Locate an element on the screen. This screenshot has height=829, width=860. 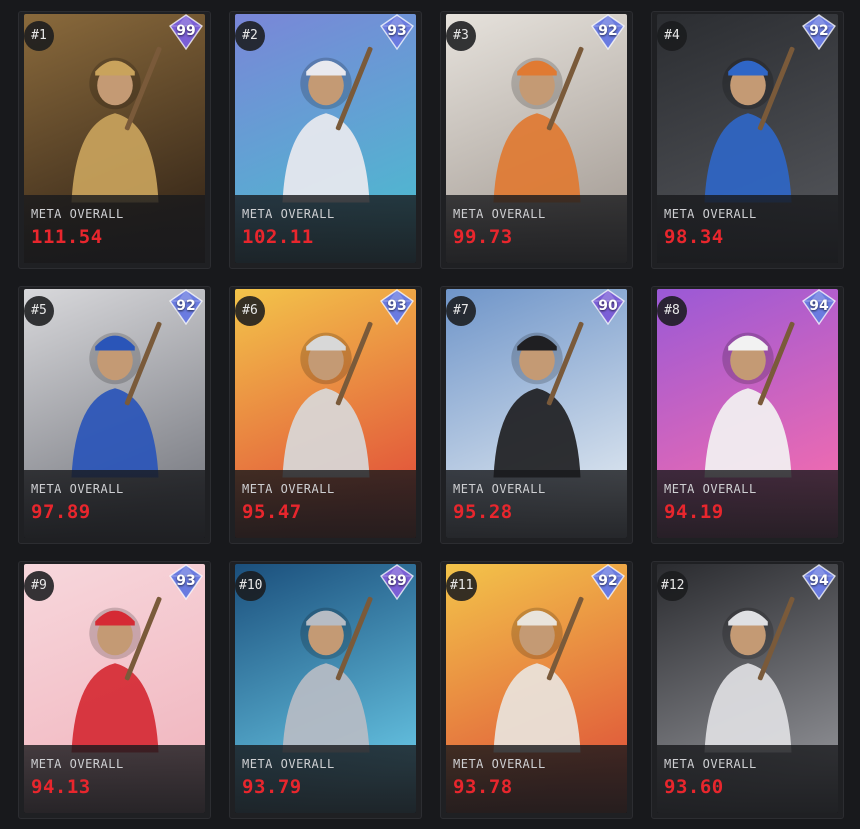
player-card: #6 93 META OVERALL 95.47 is located at coordinates (325, 415).